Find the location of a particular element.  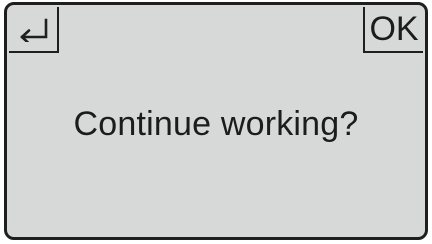

back-button is located at coordinates (34, 30).